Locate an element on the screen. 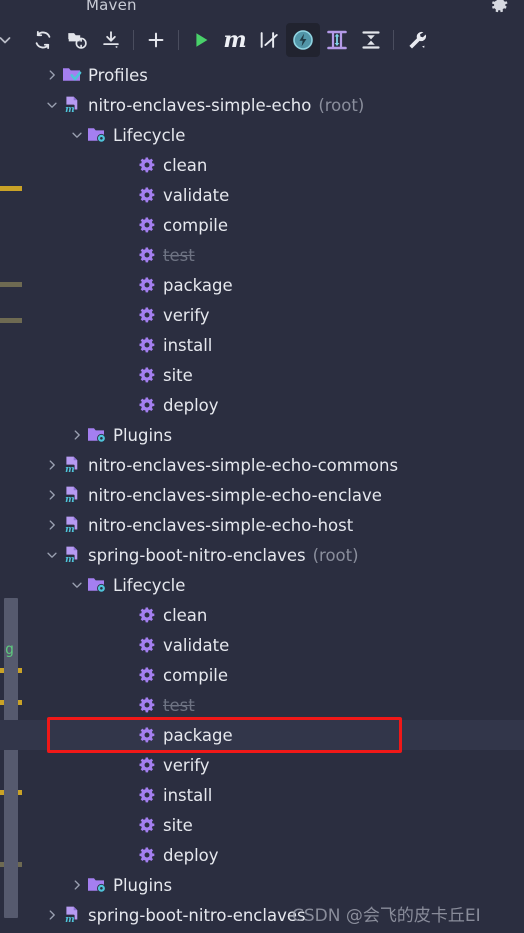  tree-row-goal-test-1: test is located at coordinates (262, 255).